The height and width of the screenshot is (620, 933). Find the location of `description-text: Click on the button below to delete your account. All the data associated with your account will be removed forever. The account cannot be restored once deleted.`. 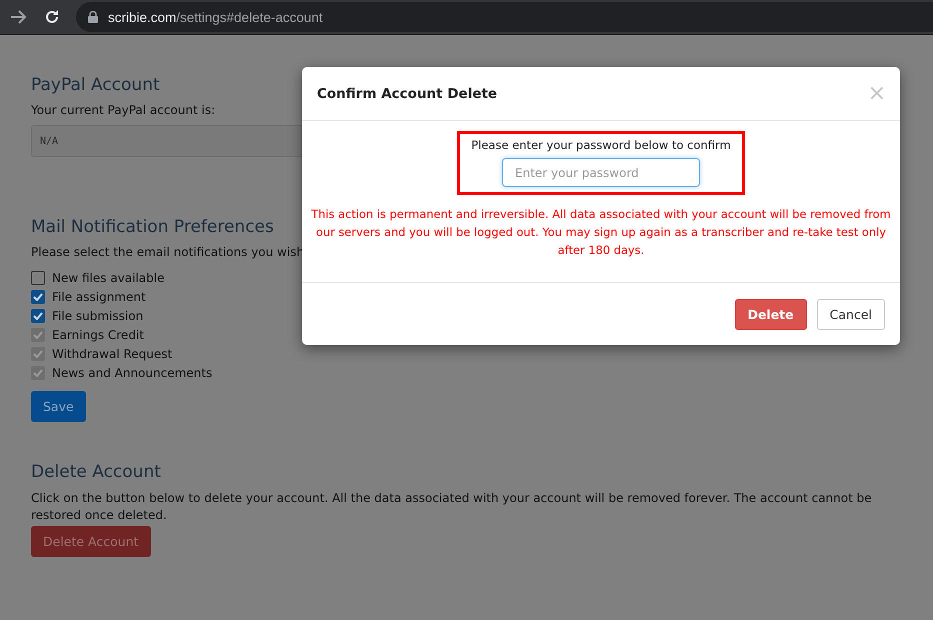

description-text: Click on the button below to delete your account. All the data associated with your account will be removed forever. The account cannot be restored once deleted. is located at coordinates (452, 507).